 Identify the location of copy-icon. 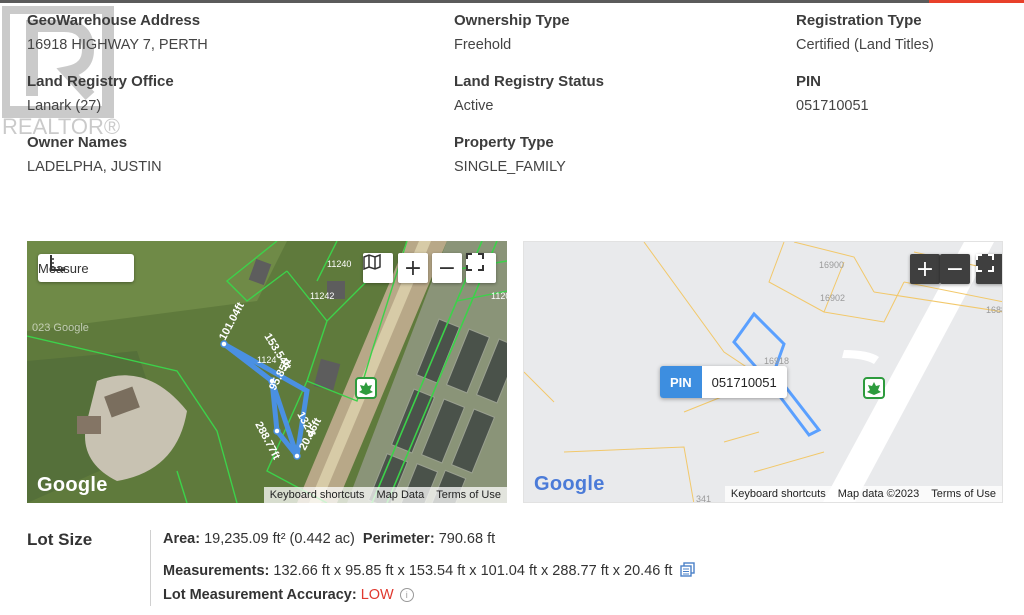
(688, 569).